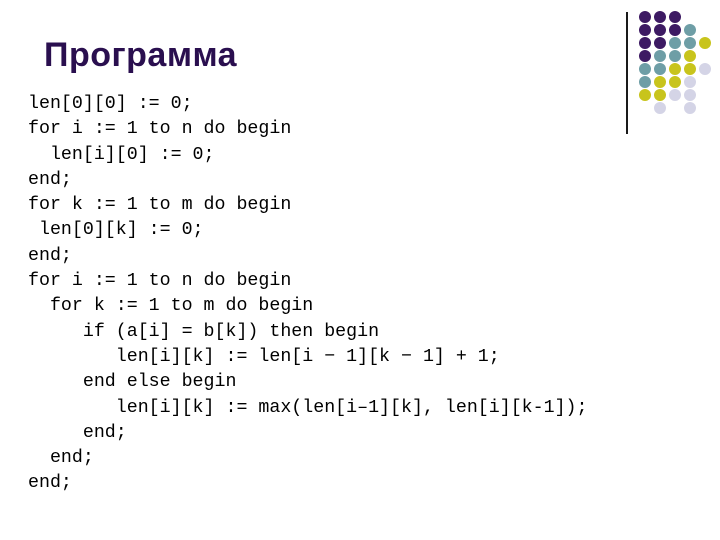 This screenshot has height=540, width=720. Describe the element at coordinates (204, 331) in the screenshot. I see `code-line: if (a[i] = b[k]) then begin` at that location.